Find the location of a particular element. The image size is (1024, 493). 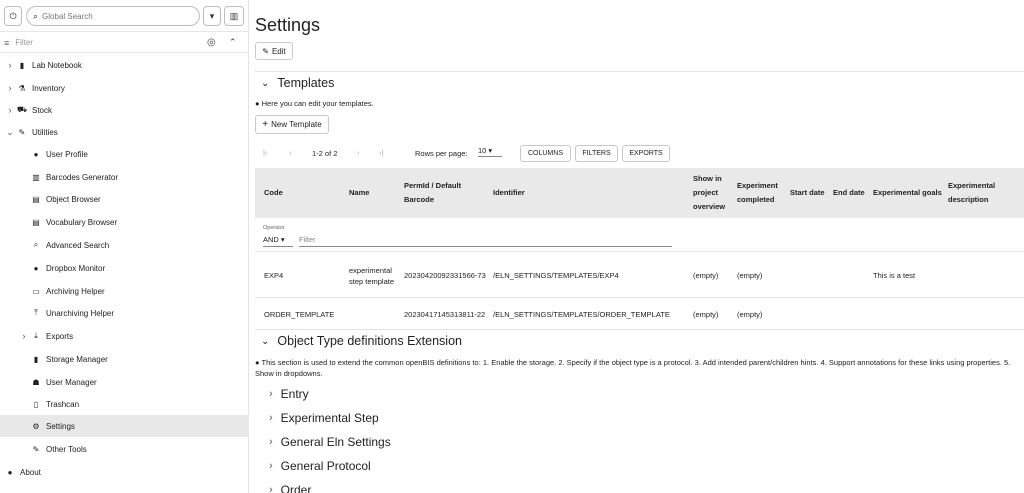

column-header: Name is located at coordinates (374, 193).